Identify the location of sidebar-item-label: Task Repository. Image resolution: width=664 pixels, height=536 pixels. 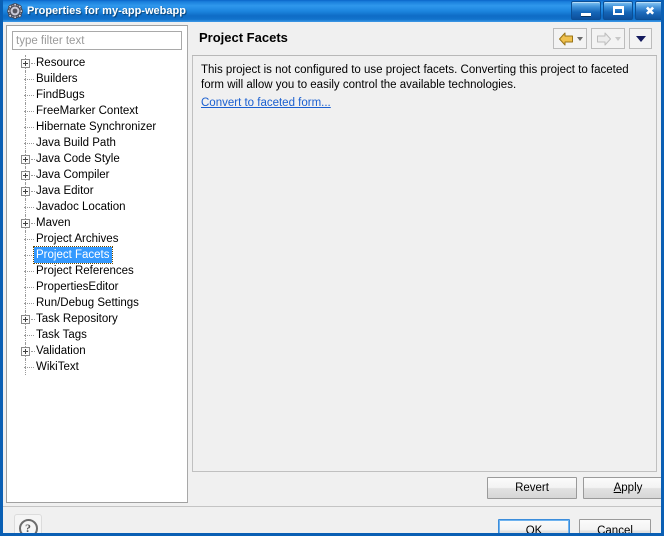
(77, 319).